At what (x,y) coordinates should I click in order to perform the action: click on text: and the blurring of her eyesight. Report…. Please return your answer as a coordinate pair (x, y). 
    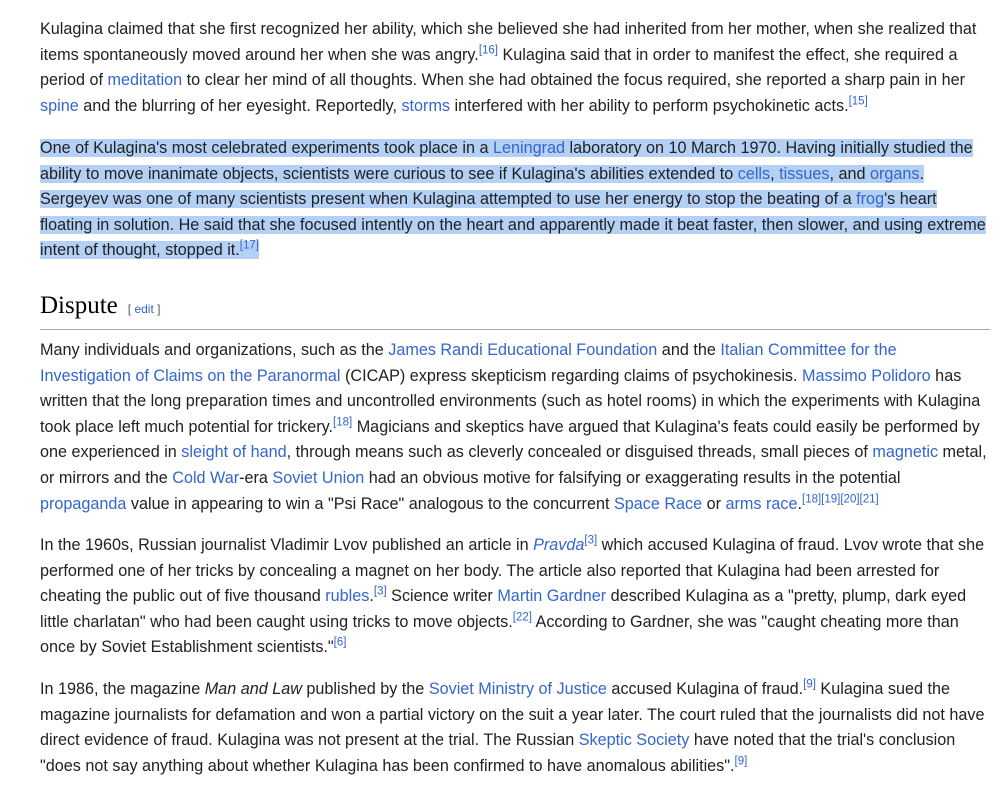
    Looking at the image, I should click on (240, 105).